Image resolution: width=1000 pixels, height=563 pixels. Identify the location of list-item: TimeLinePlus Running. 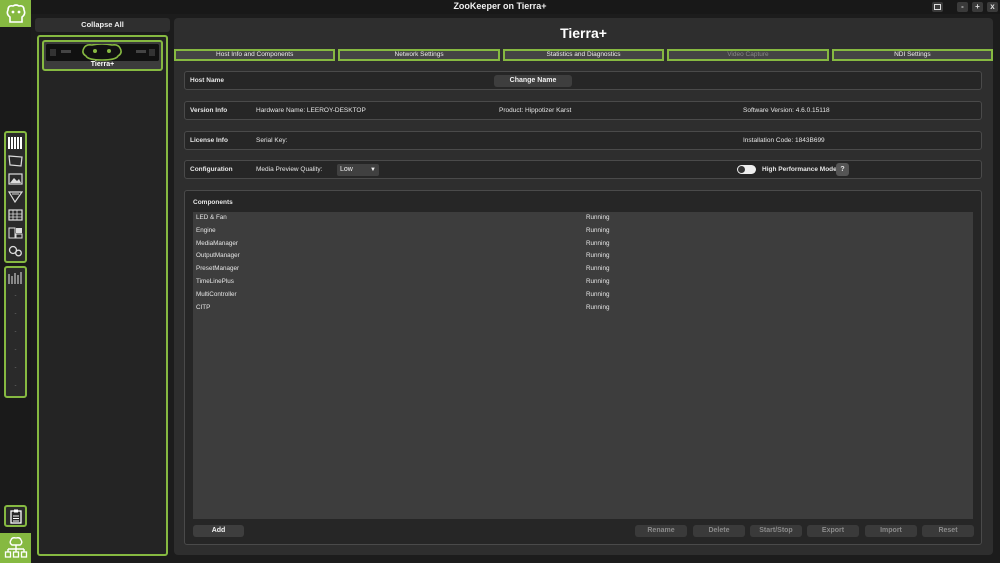
(583, 282).